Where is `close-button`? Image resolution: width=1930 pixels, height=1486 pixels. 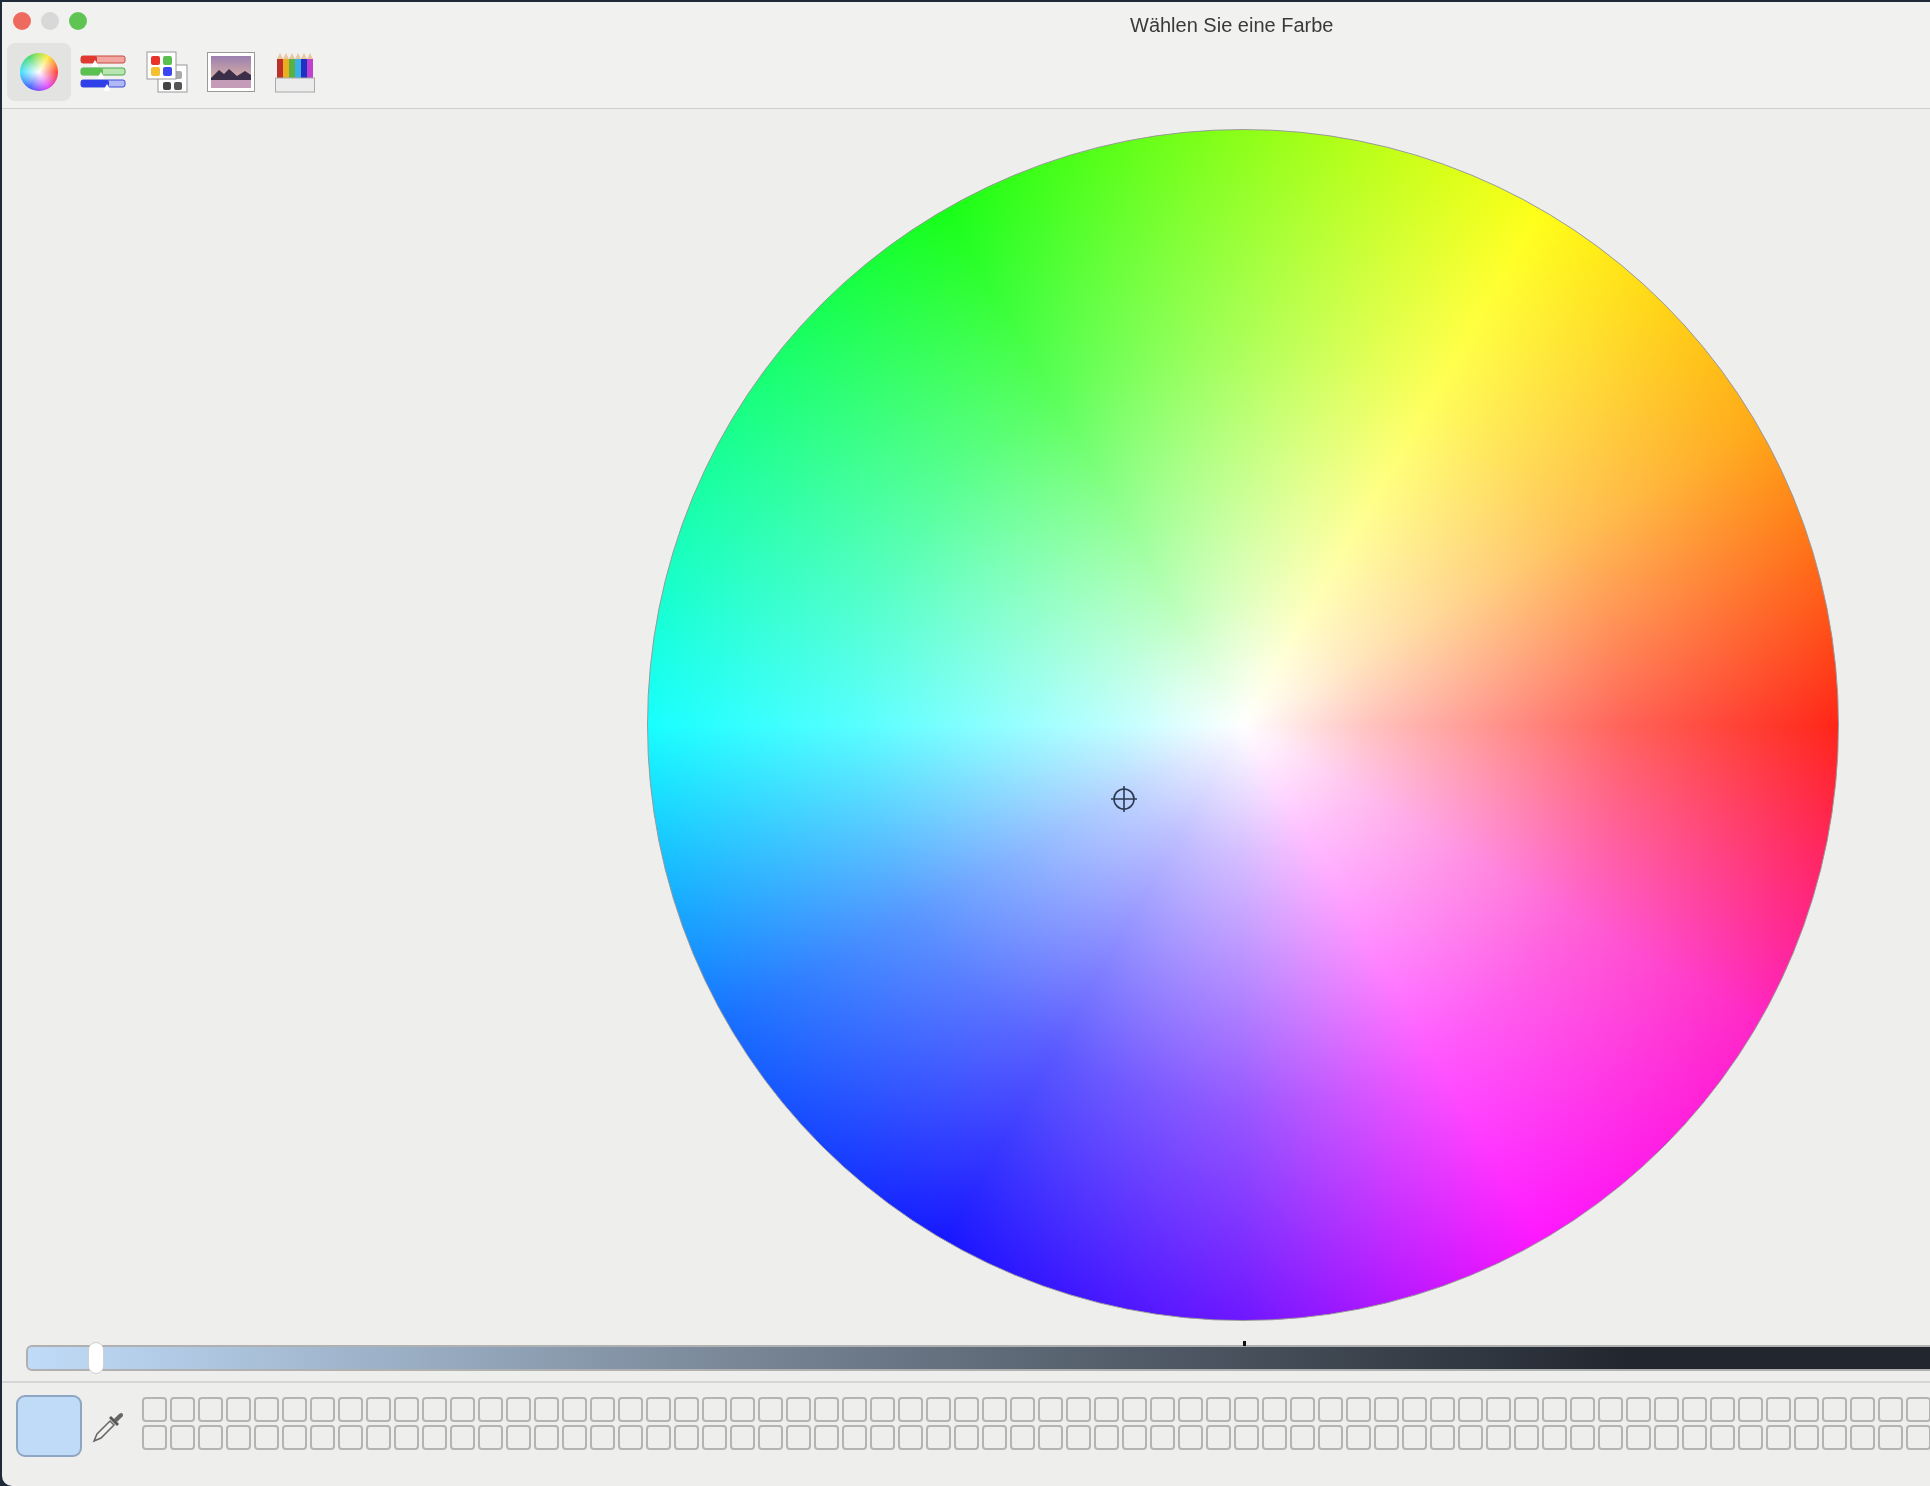 close-button is located at coordinates (22, 21).